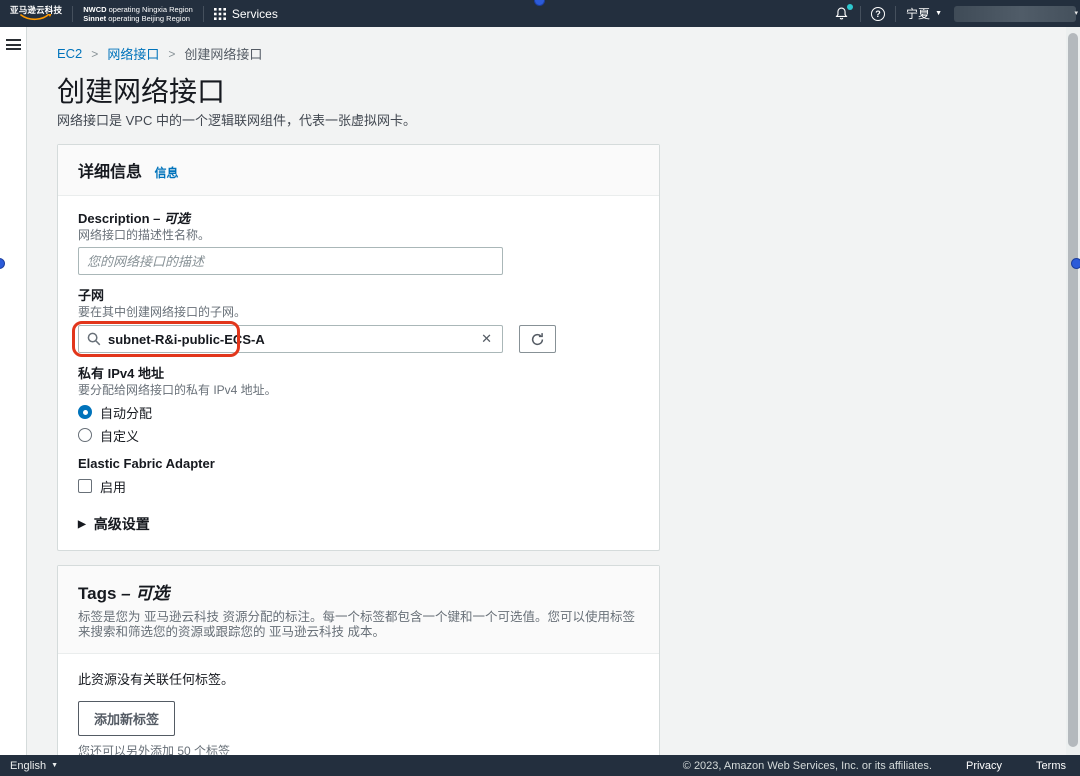 The height and width of the screenshot is (776, 1080). I want to click on advanced-settings-label: 高级设置, so click(121, 524).